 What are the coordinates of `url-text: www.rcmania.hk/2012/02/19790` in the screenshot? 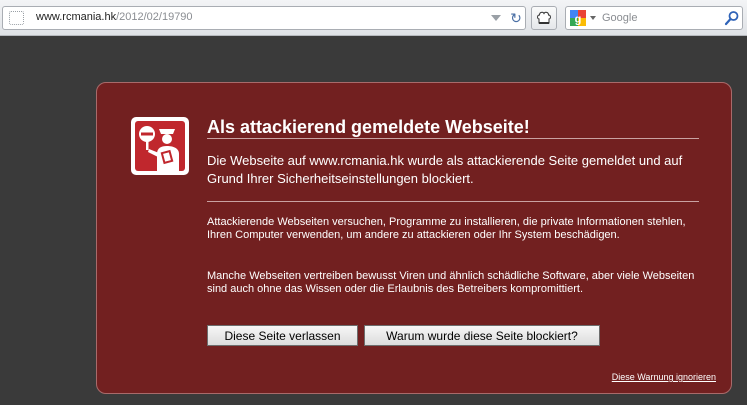 It's located at (114, 17).